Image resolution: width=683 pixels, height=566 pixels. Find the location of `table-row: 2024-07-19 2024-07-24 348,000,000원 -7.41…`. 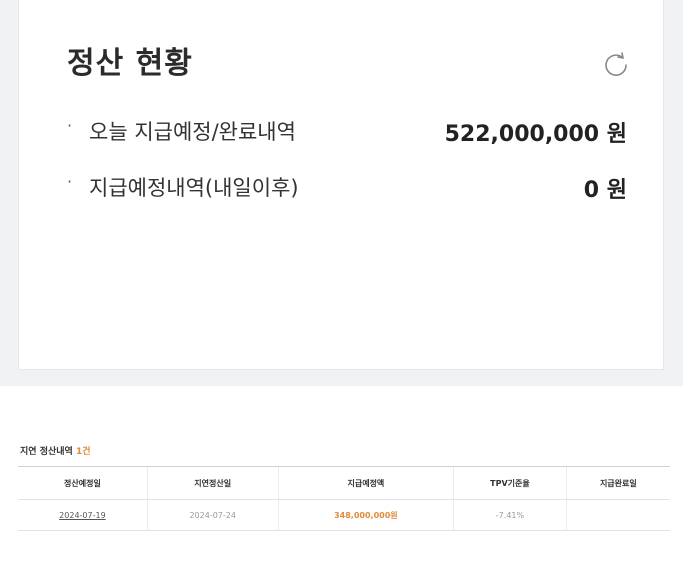

table-row: 2024-07-19 2024-07-24 348,000,000원 -7.41… is located at coordinates (344, 515).